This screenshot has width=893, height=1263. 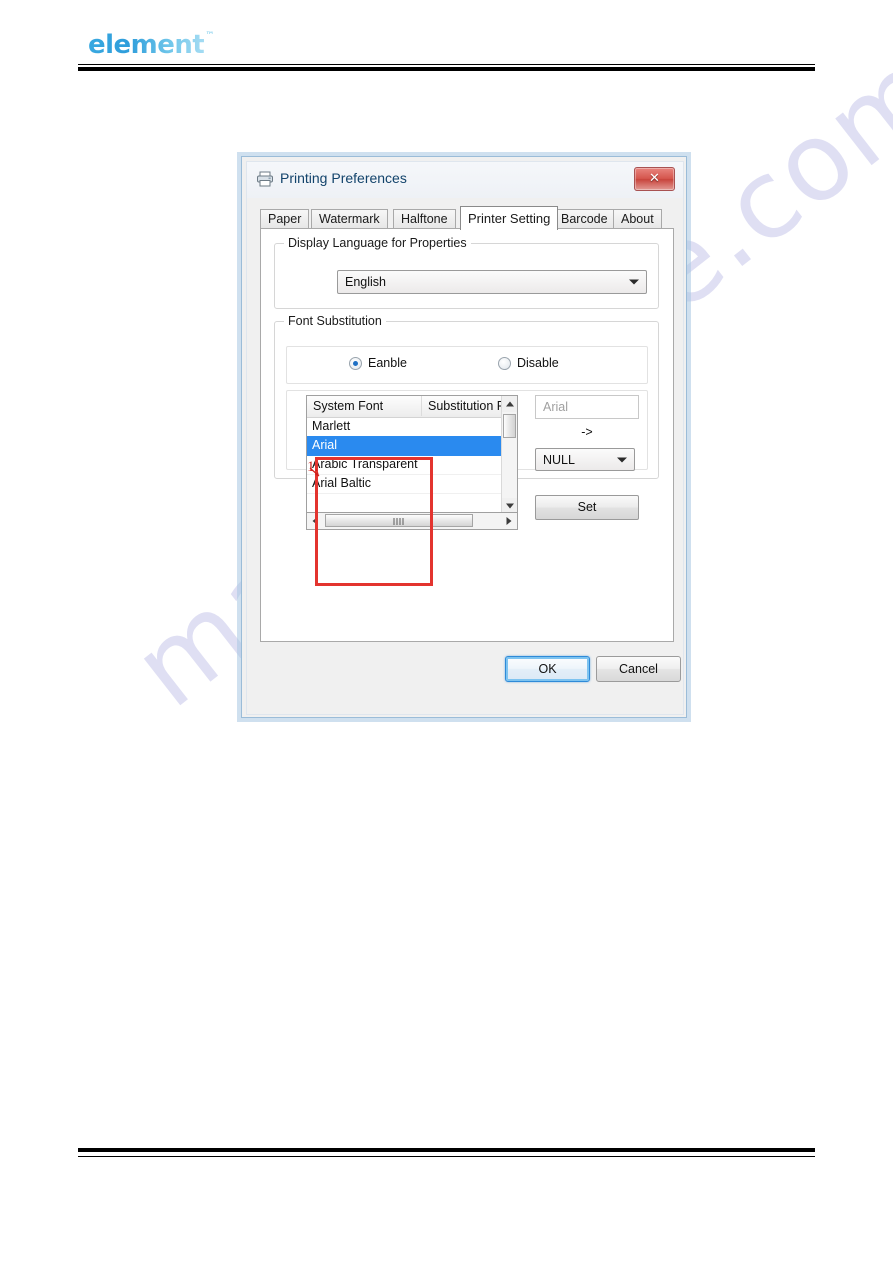 I want to click on radio-disable-label: Disable, so click(x=538, y=363).